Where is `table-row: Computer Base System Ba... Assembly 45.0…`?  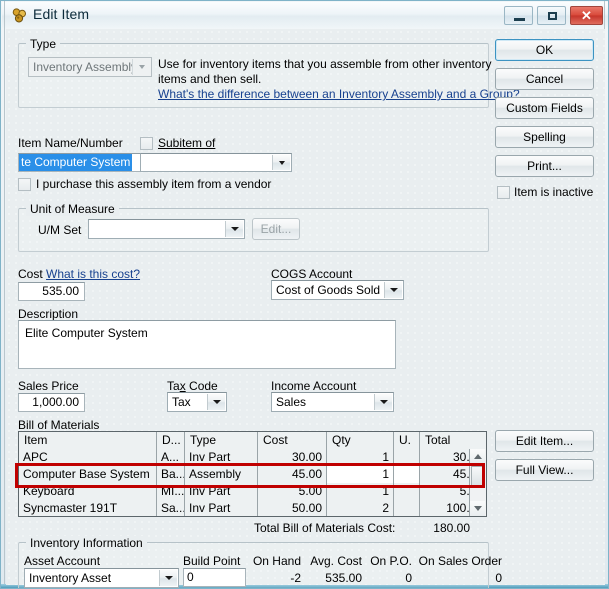
table-row: Computer Base System Ba... Assembly 45.0… is located at coordinates (252, 474).